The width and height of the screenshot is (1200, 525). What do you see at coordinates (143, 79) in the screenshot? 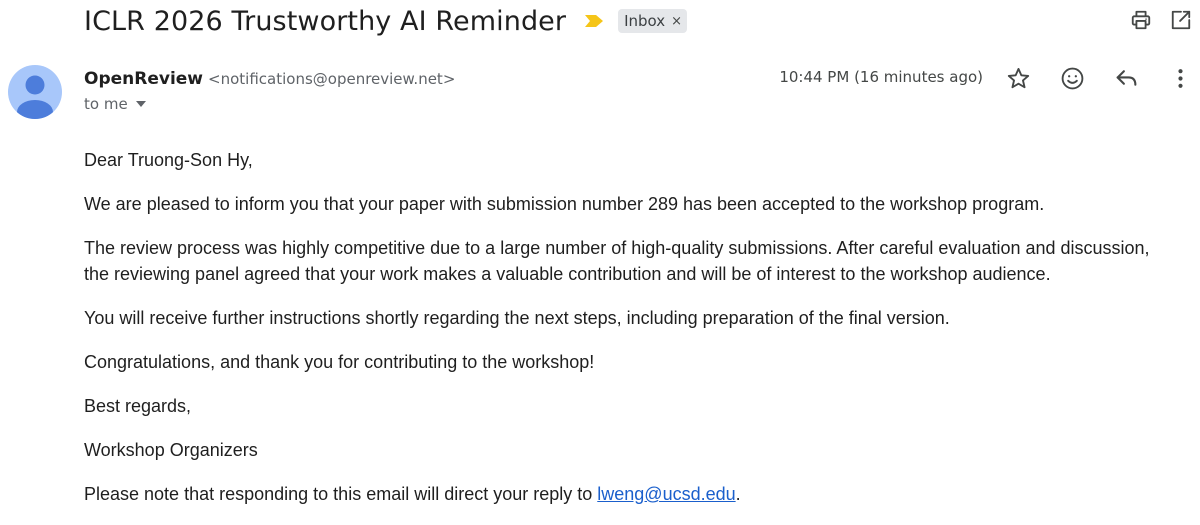
I see `sender-name: OpenReview` at bounding box center [143, 79].